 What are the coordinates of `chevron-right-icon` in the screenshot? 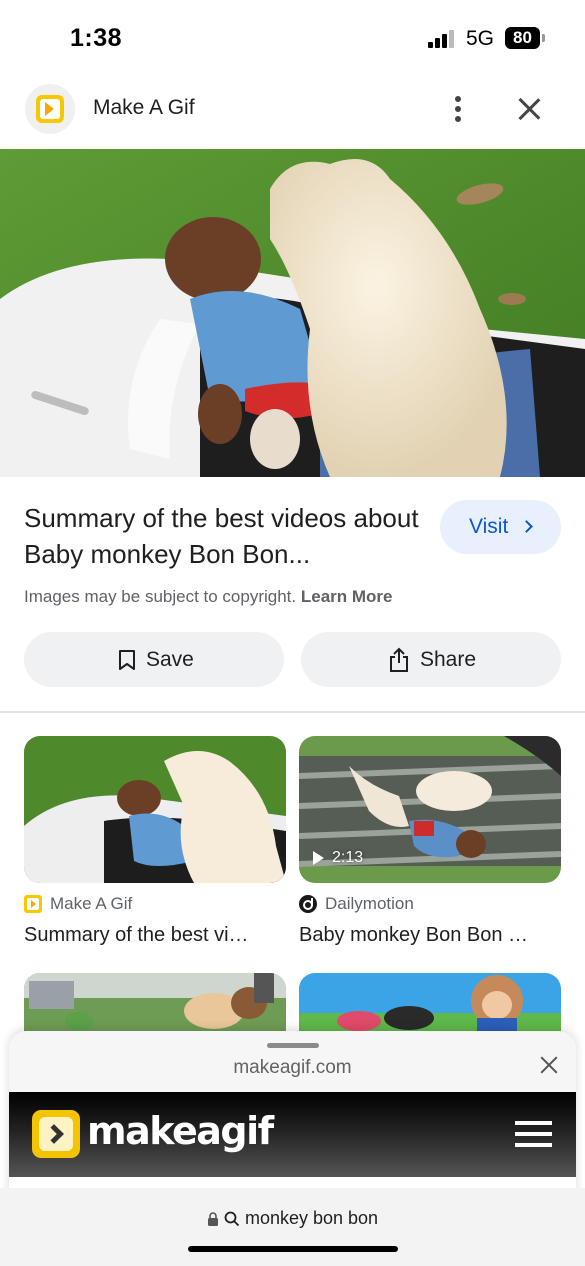 It's located at (526, 526).